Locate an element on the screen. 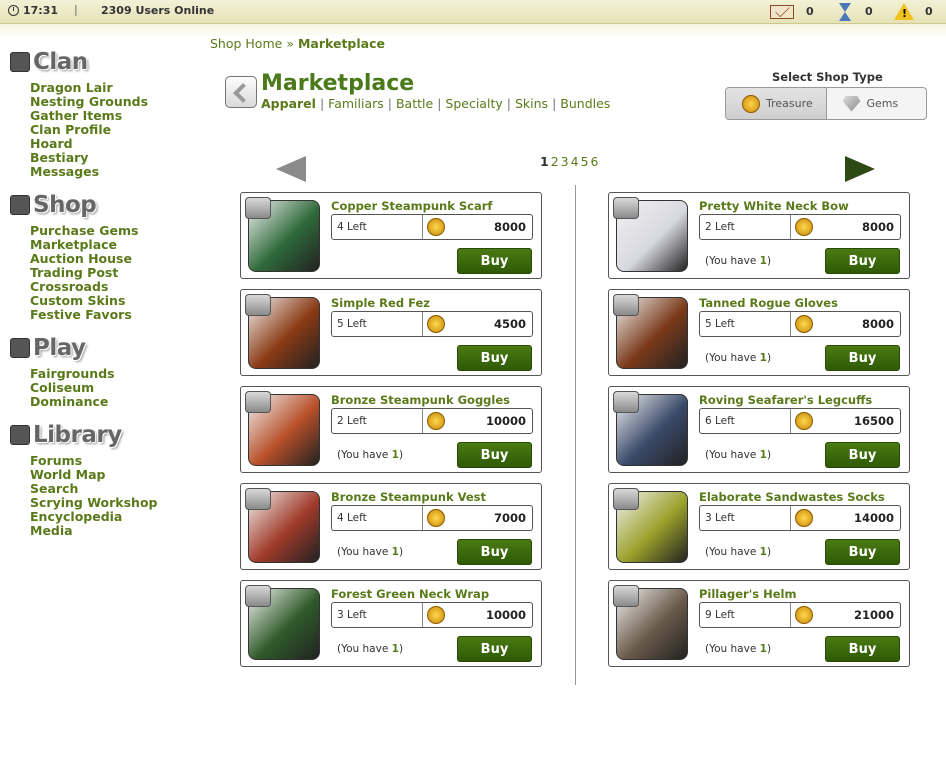 The image size is (946, 780). owned-count: (You have 1) is located at coordinates (738, 649).